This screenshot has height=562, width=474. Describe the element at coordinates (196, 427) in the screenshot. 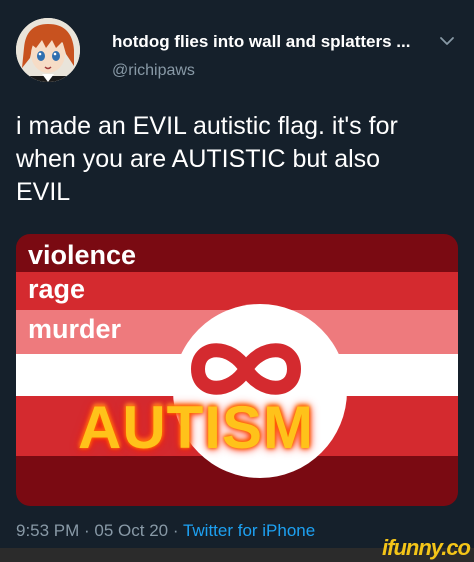

I see `autism-fire-text: AUTISM` at that location.